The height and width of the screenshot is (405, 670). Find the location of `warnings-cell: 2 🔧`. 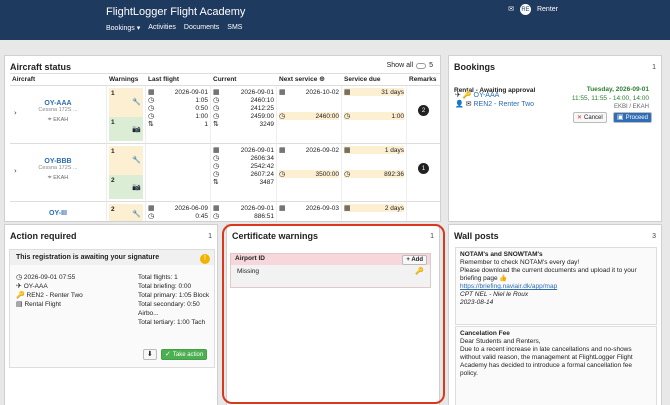

warnings-cell: 2 🔧 is located at coordinates (126, 211).